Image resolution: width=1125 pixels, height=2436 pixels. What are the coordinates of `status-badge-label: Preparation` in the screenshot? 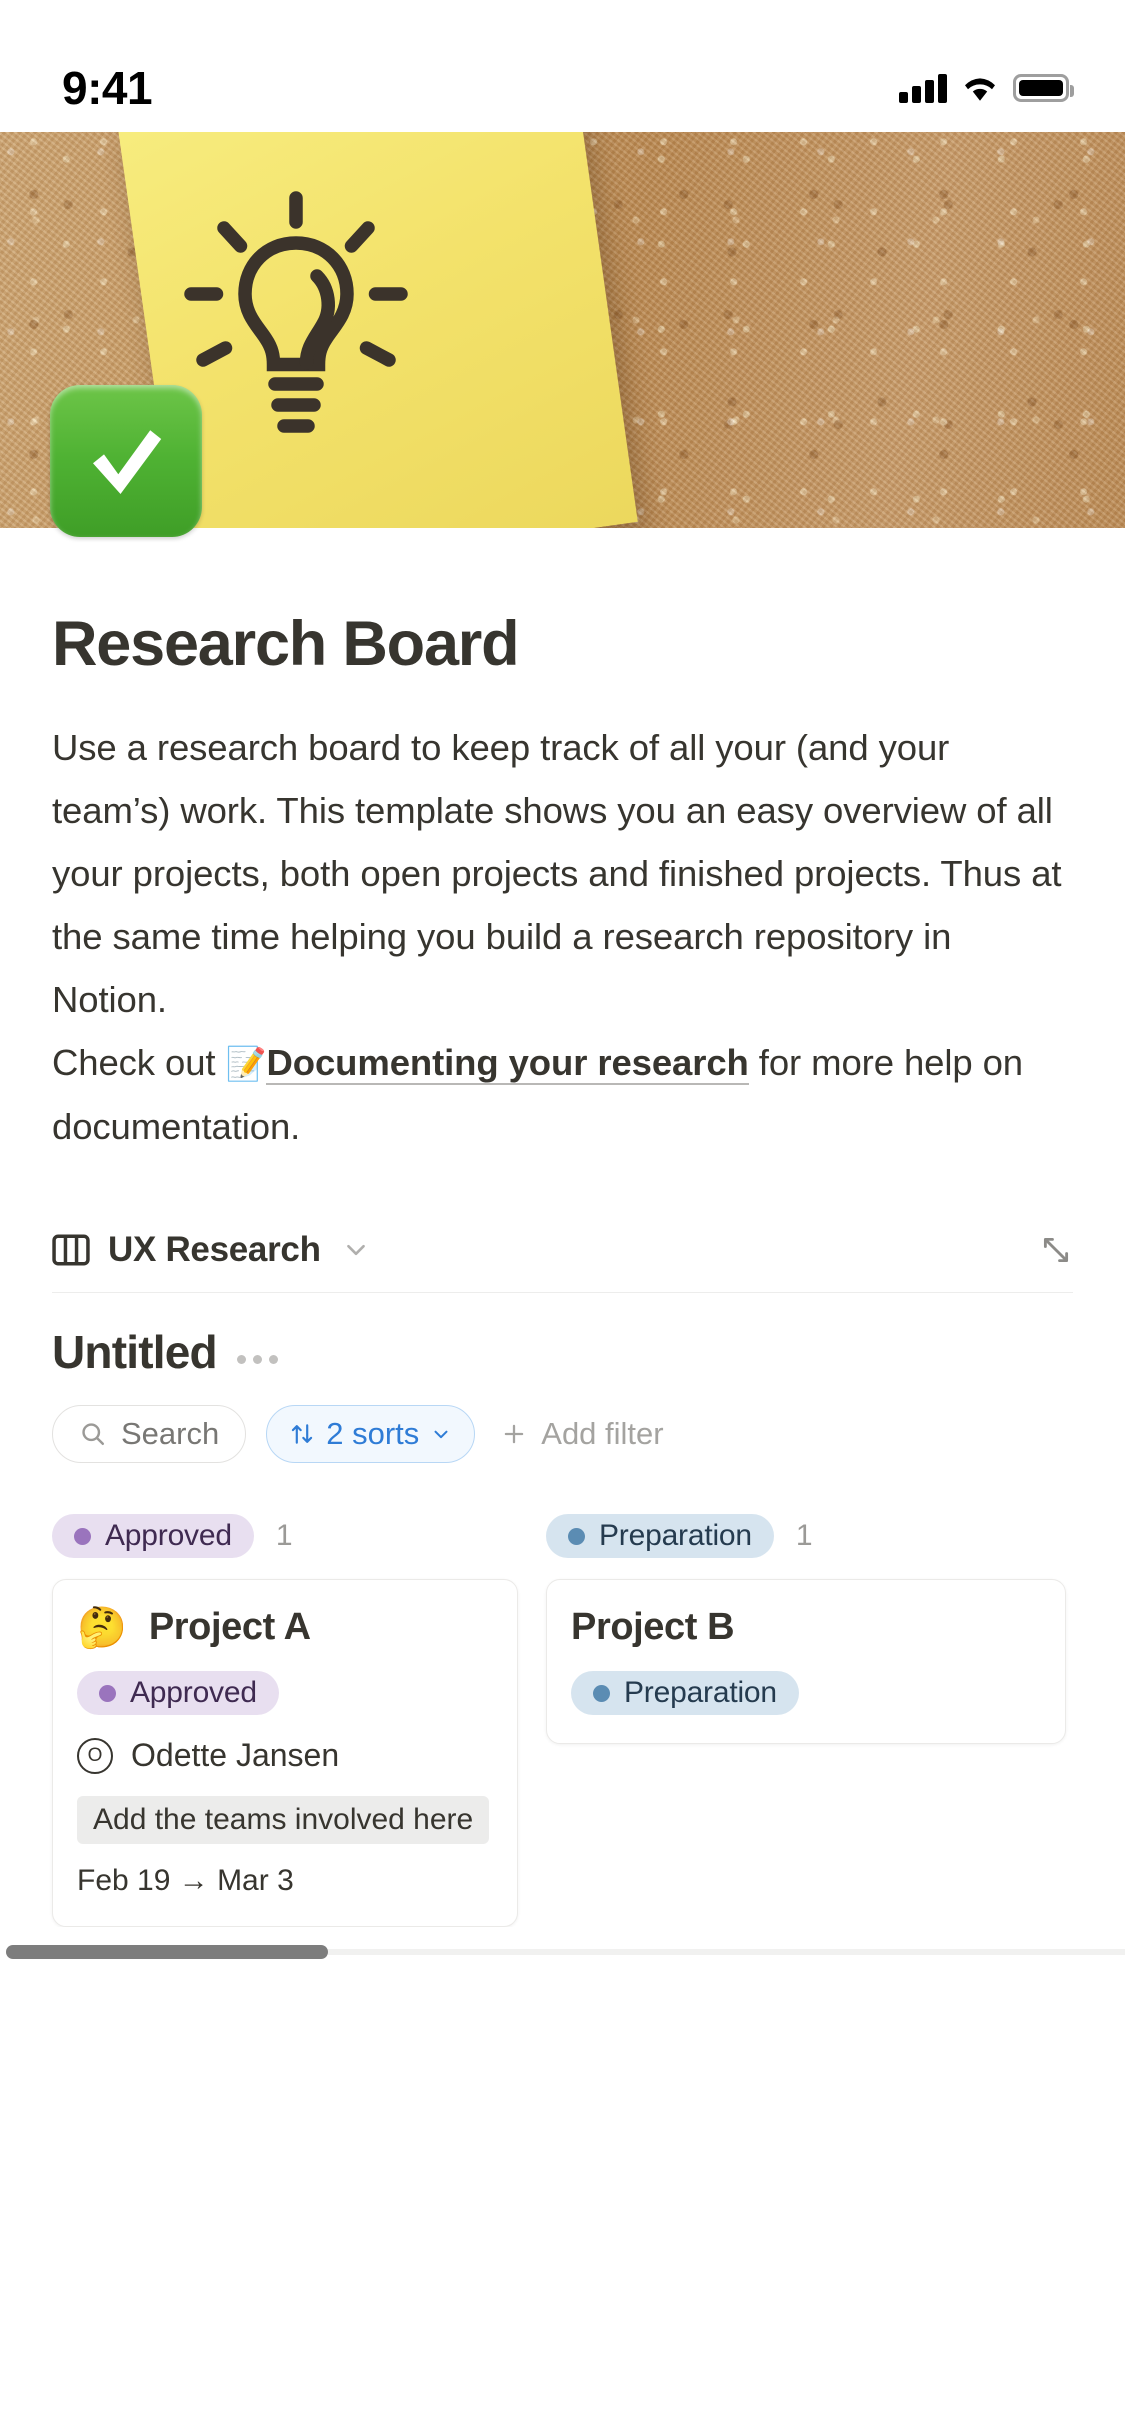 It's located at (675, 1535).